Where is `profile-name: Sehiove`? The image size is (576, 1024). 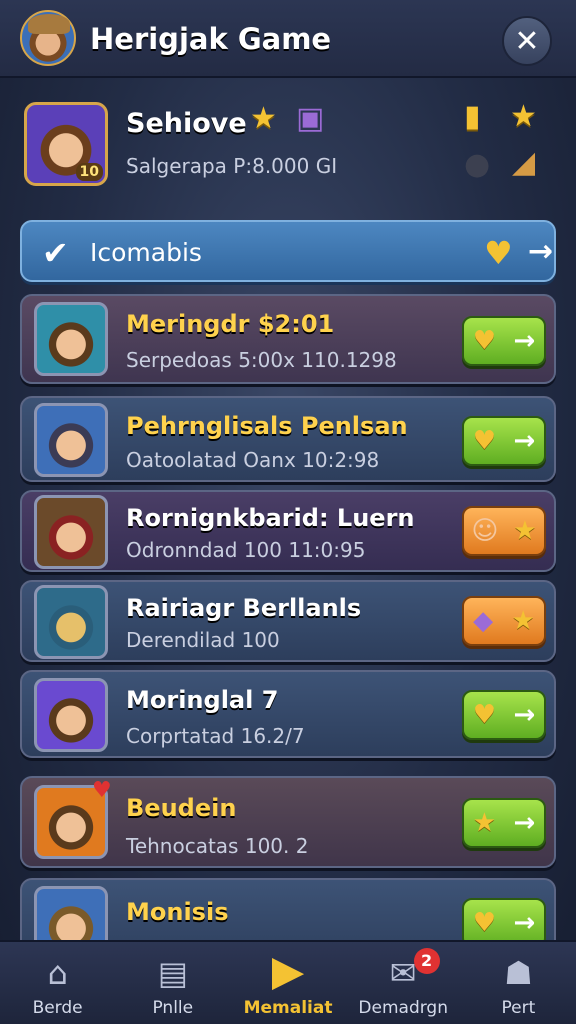
profile-name: Sehiove is located at coordinates (186, 123).